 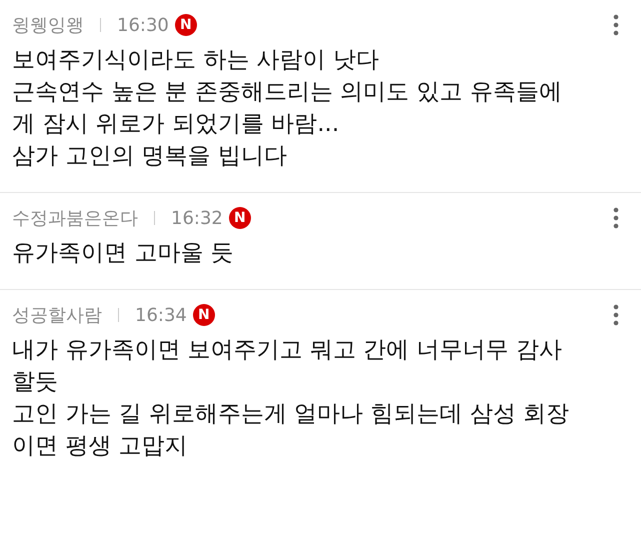 What do you see at coordinates (75, 218) in the screenshot?
I see `comment-author: 수정과붐은온다` at bounding box center [75, 218].